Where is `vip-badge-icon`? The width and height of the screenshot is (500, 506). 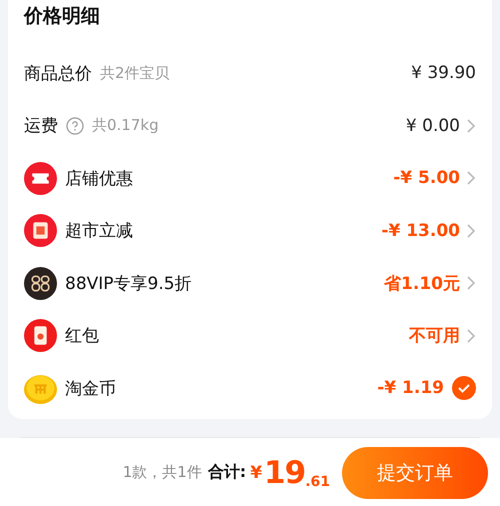
vip-badge-icon is located at coordinates (40, 283).